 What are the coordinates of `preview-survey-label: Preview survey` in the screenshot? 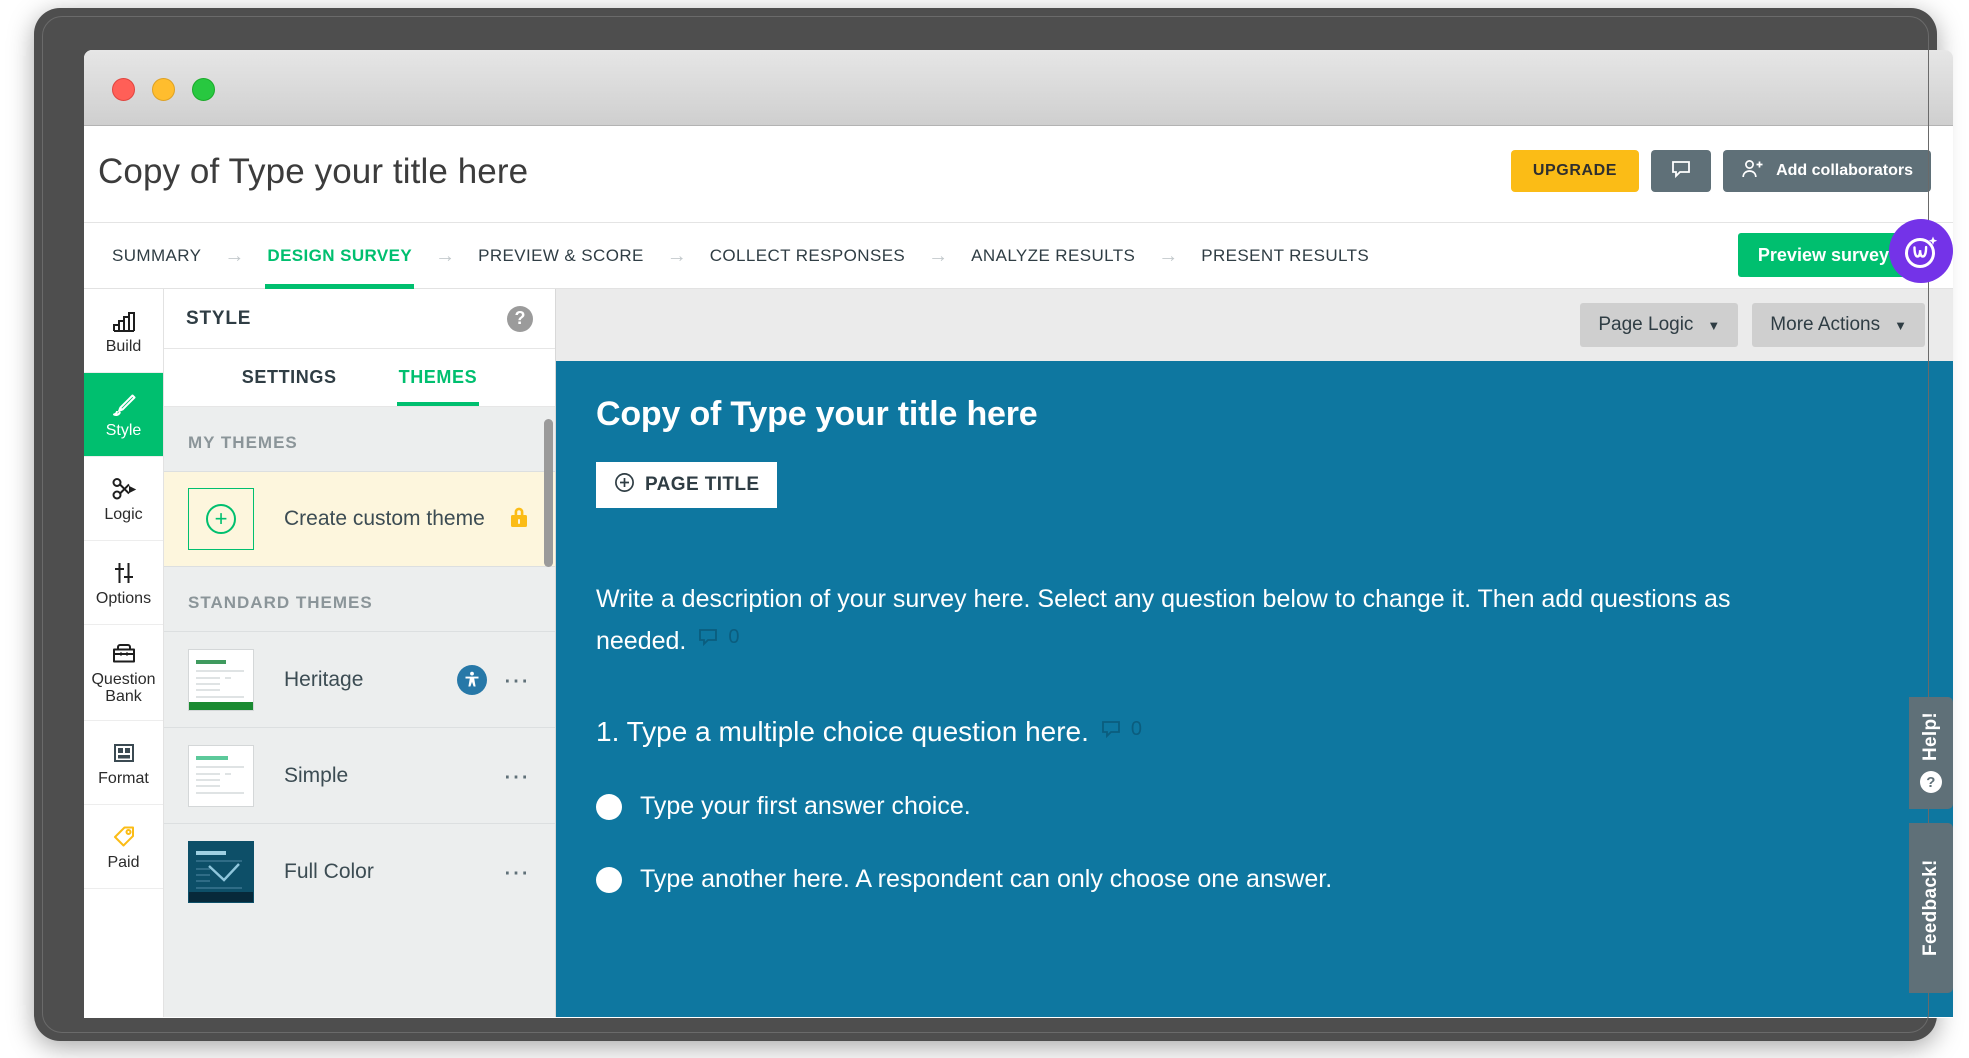 It's located at (1823, 254).